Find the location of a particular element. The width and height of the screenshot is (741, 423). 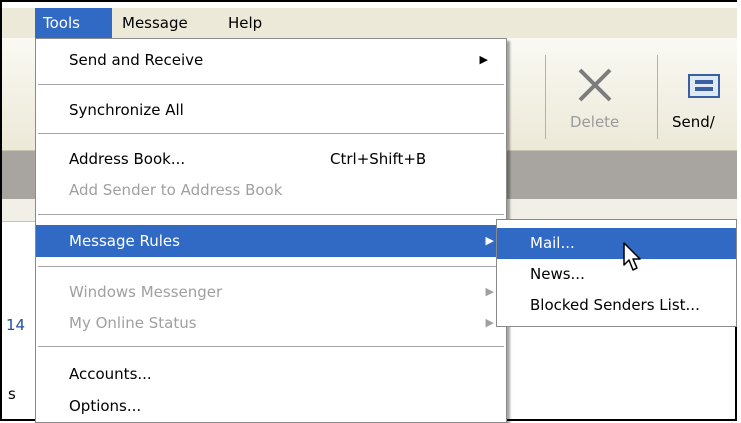

menu-item-synchronize-all: Synchronize All is located at coordinates (271, 110).